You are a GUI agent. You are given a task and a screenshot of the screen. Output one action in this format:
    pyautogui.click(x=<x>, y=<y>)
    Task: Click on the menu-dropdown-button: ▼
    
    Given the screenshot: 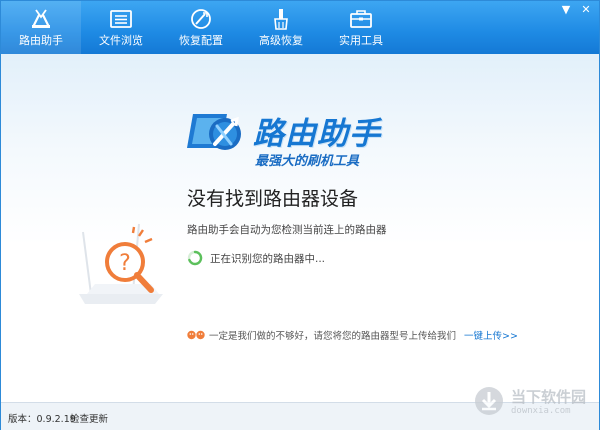 What is the action you would take?
    pyautogui.click(x=566, y=10)
    